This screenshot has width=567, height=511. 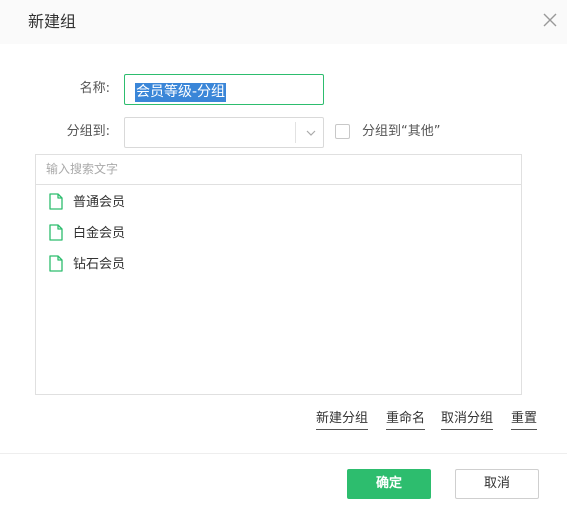 I want to click on cancel-button: 取消, so click(x=497, y=484).